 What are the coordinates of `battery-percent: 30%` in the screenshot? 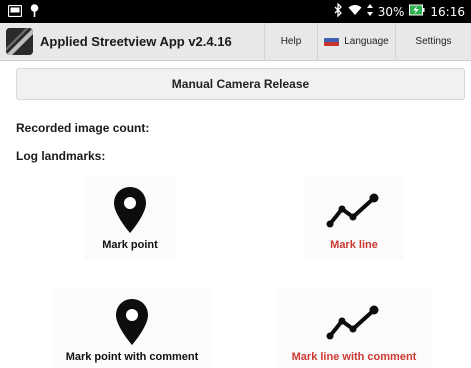 It's located at (391, 12).